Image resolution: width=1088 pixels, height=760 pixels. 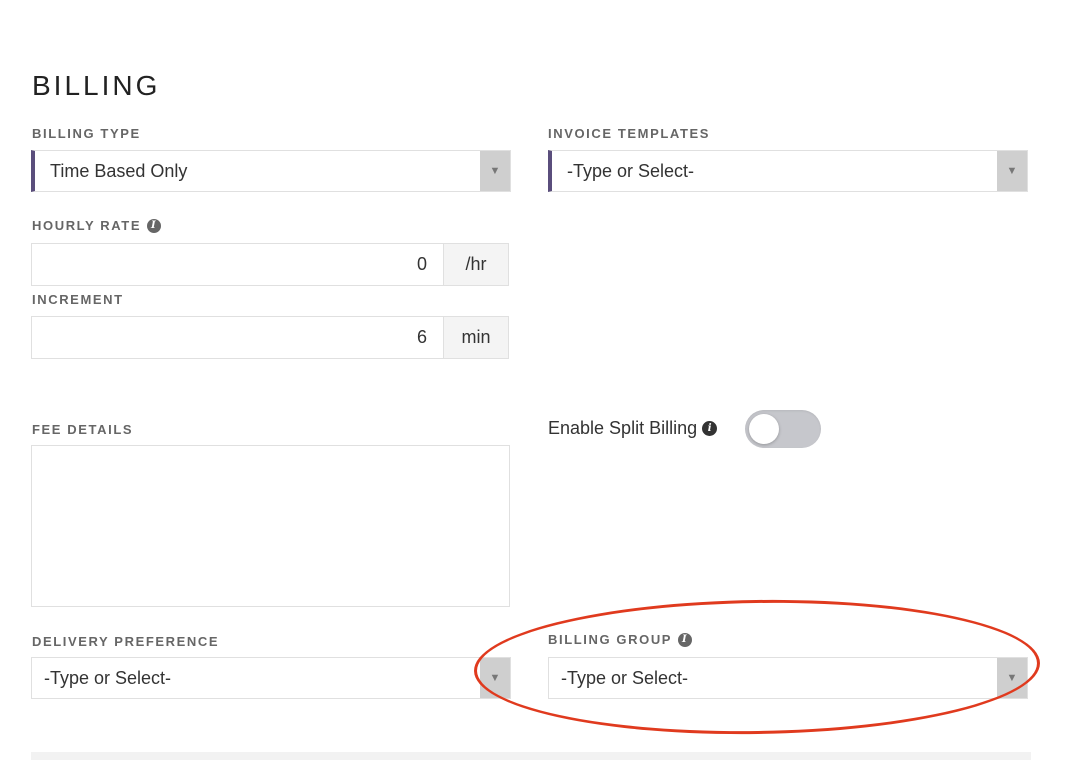 I want to click on invoice-templates-label: INVOICE TEMPLATES, so click(x=629, y=133).